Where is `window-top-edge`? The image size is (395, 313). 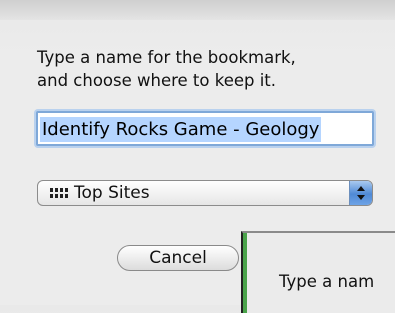 window-top-edge is located at coordinates (197, 10).